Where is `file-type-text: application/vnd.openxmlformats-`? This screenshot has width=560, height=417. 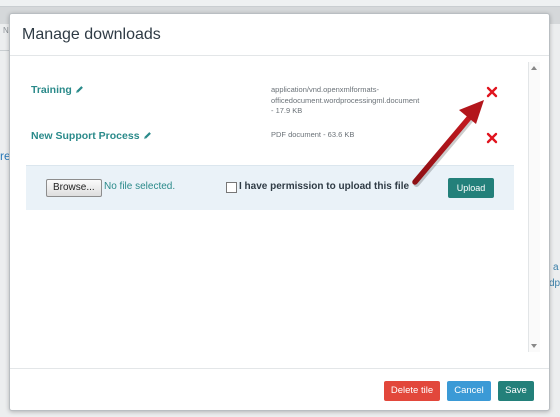
file-type-text: application/vnd.openxmlformats- is located at coordinates (325, 89).